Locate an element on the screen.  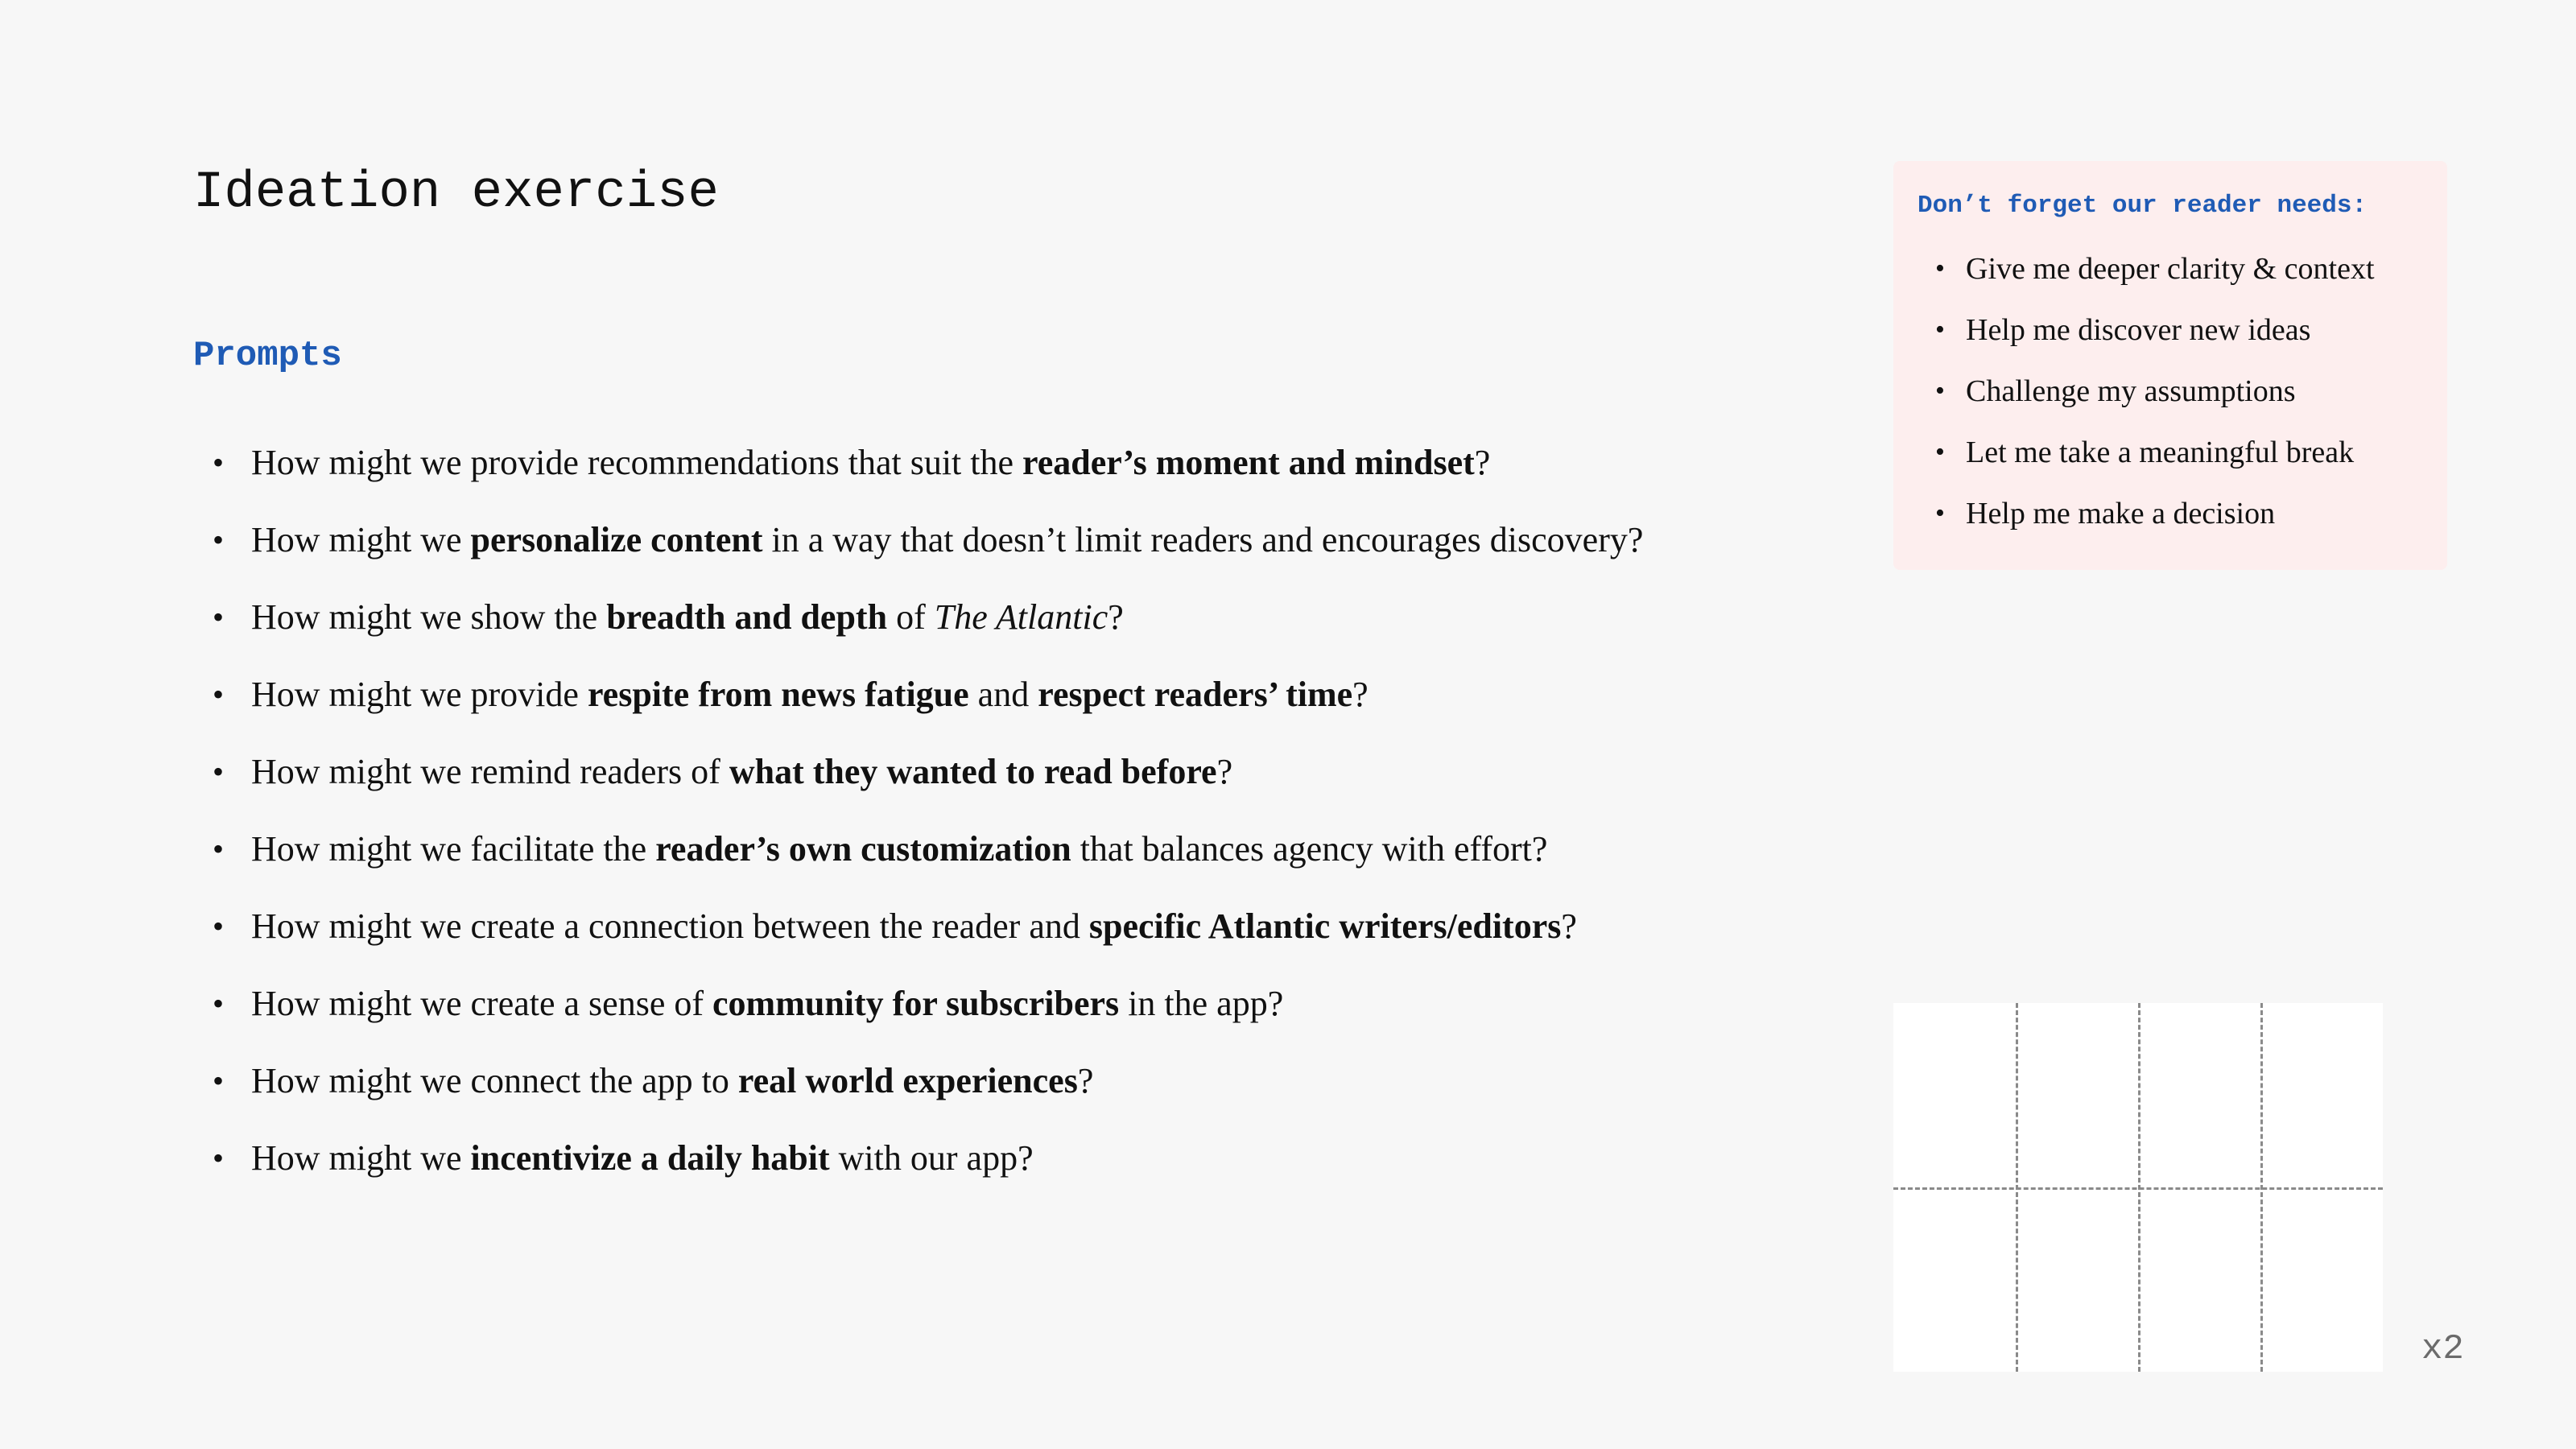
prompt-text: and is located at coordinates (1003, 694).